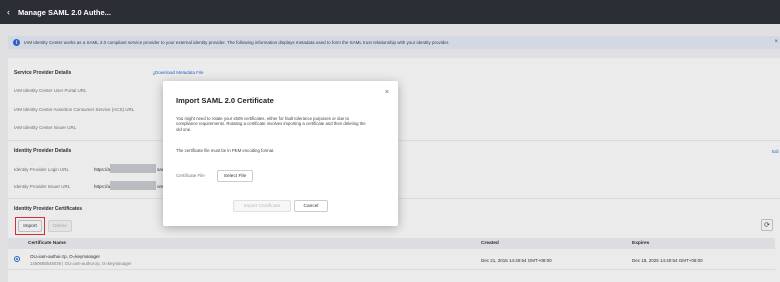  I want to click on certificate-file-label: Certificate File, so click(190, 175).